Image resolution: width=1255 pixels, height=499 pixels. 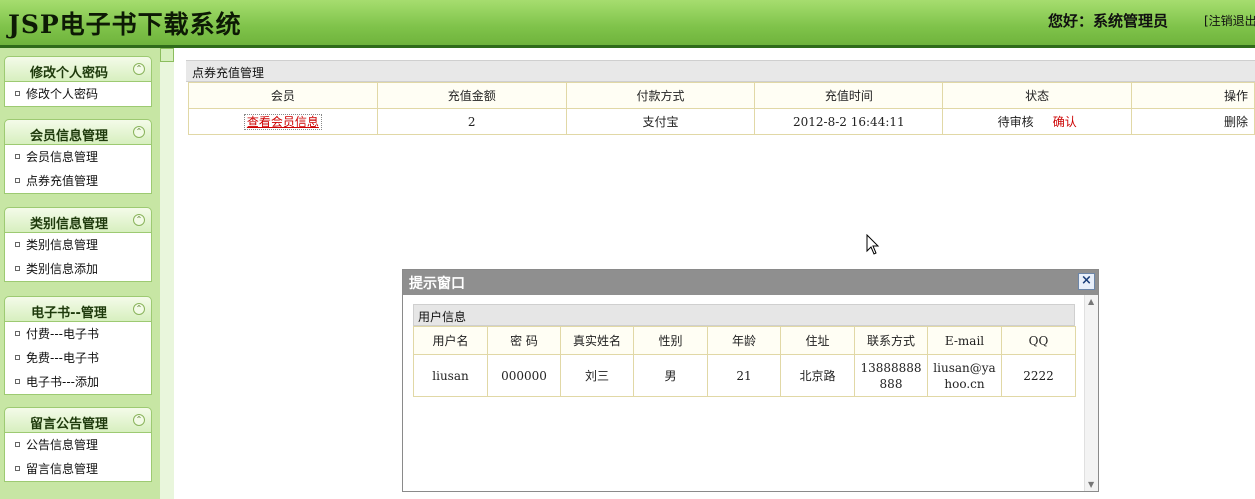 What do you see at coordinates (597, 375) in the screenshot?
I see `realname-cell: 刘三` at bounding box center [597, 375].